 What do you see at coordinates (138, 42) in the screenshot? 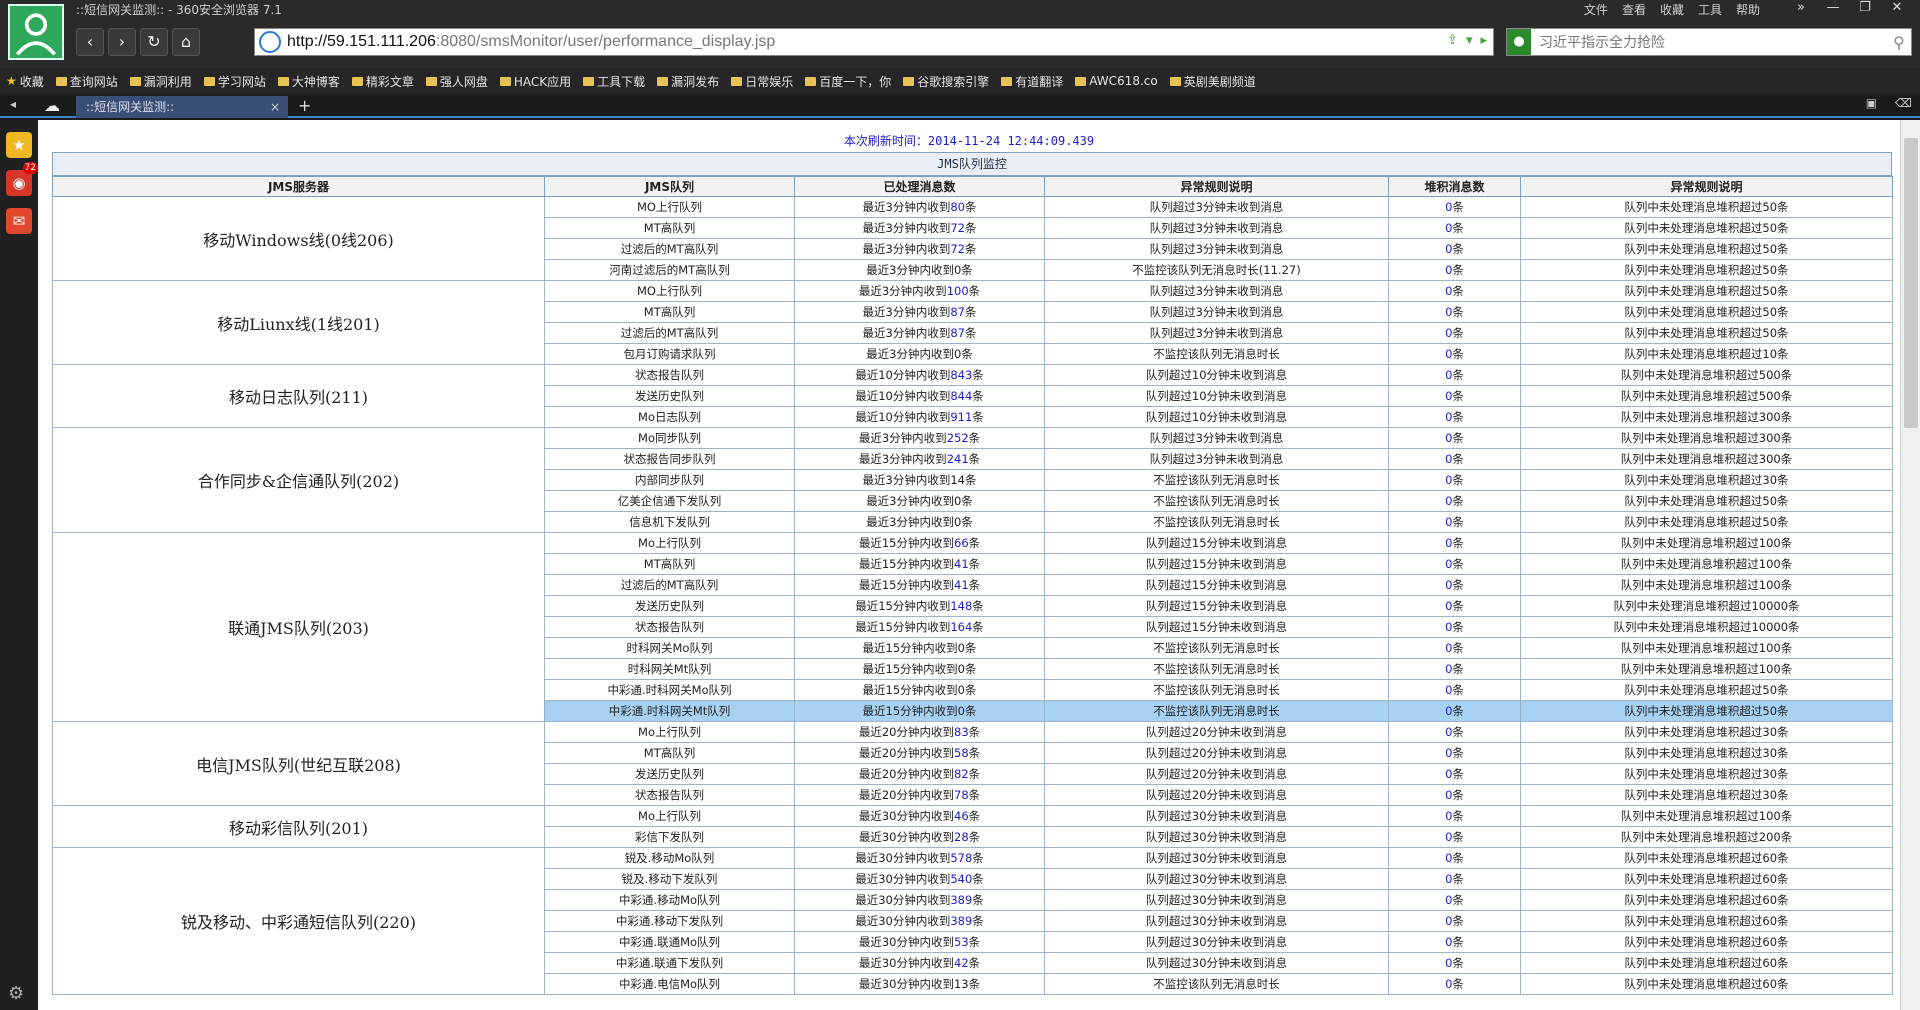
I see `nav-buttons: ‹ › ↻ ⌂` at bounding box center [138, 42].